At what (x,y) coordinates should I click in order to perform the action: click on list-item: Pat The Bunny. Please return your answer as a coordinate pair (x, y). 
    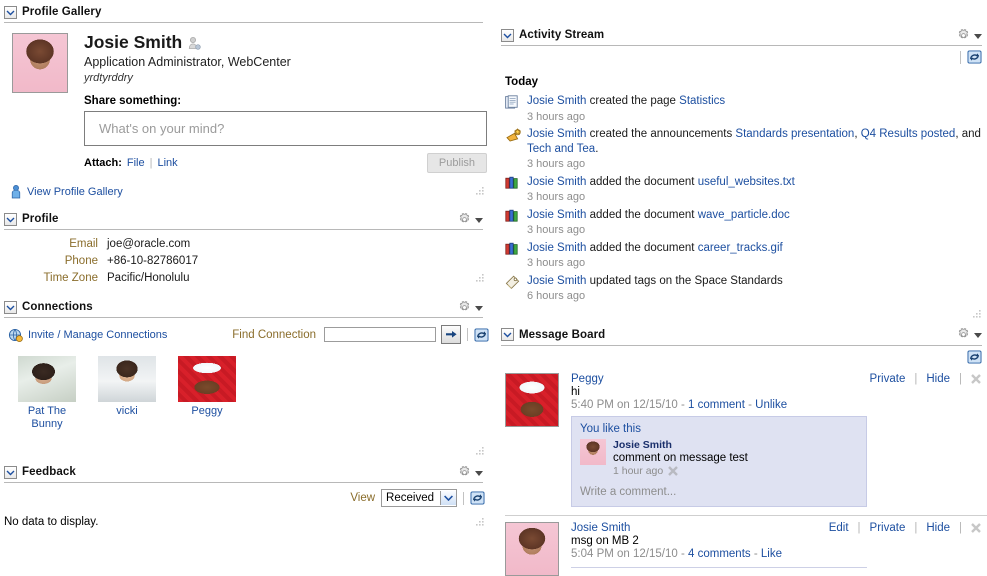
    Looking at the image, I should click on (47, 393).